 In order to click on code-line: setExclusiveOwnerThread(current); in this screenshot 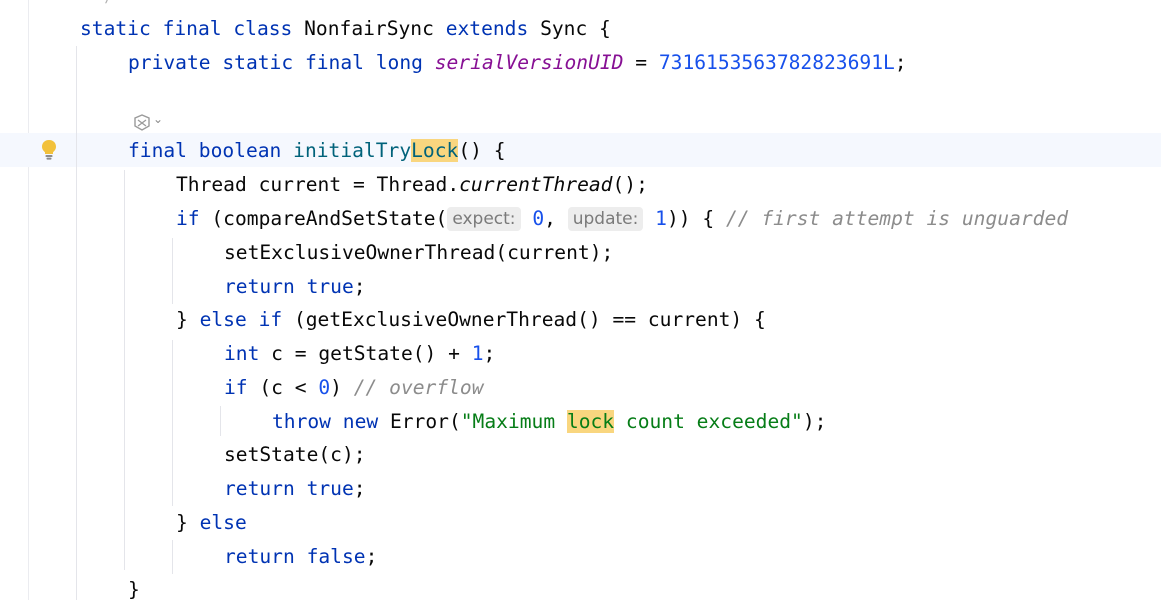, I will do `click(418, 253)`.